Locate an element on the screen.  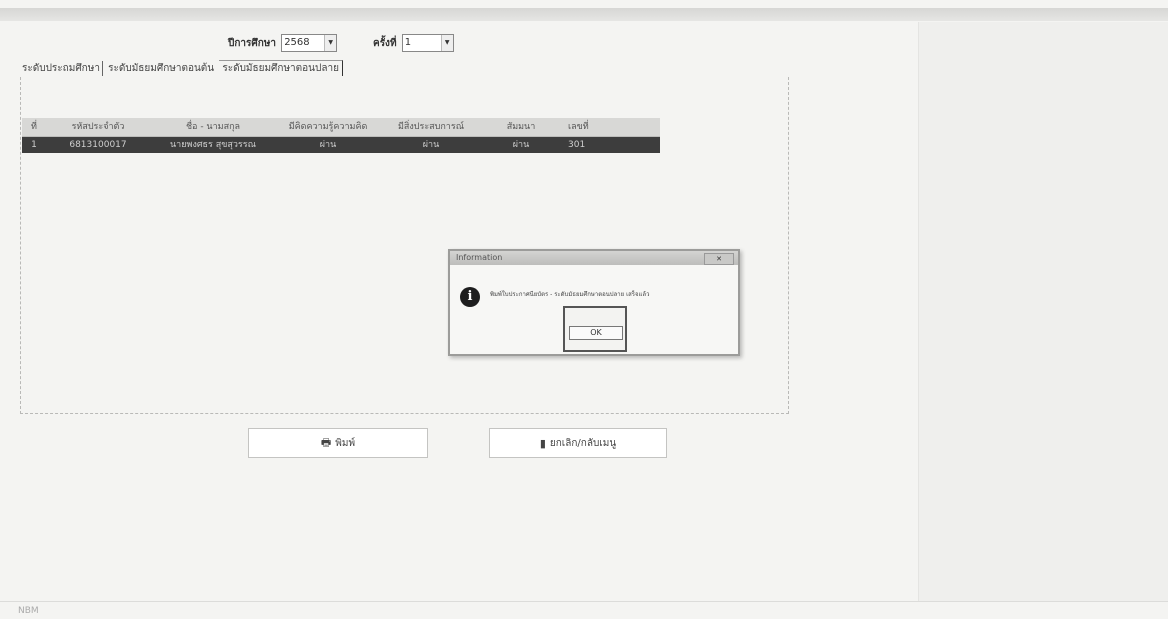
term-selector-group: ครั้งที่ 1 ▼ is located at coordinates (413, 43).